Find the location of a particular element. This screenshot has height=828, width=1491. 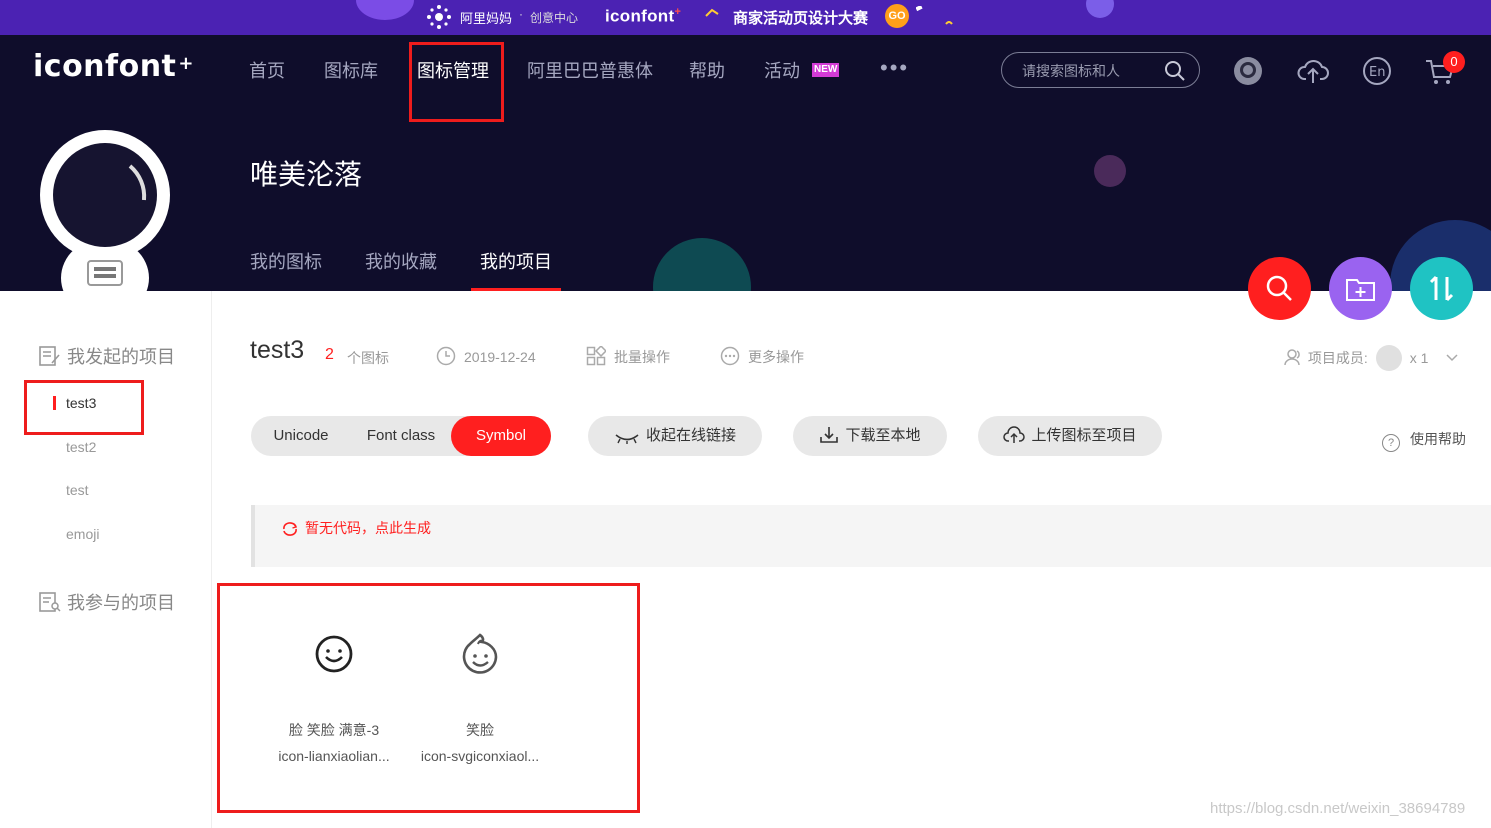

collapse-online-link-button: 收起在线链接 is located at coordinates (675, 436).